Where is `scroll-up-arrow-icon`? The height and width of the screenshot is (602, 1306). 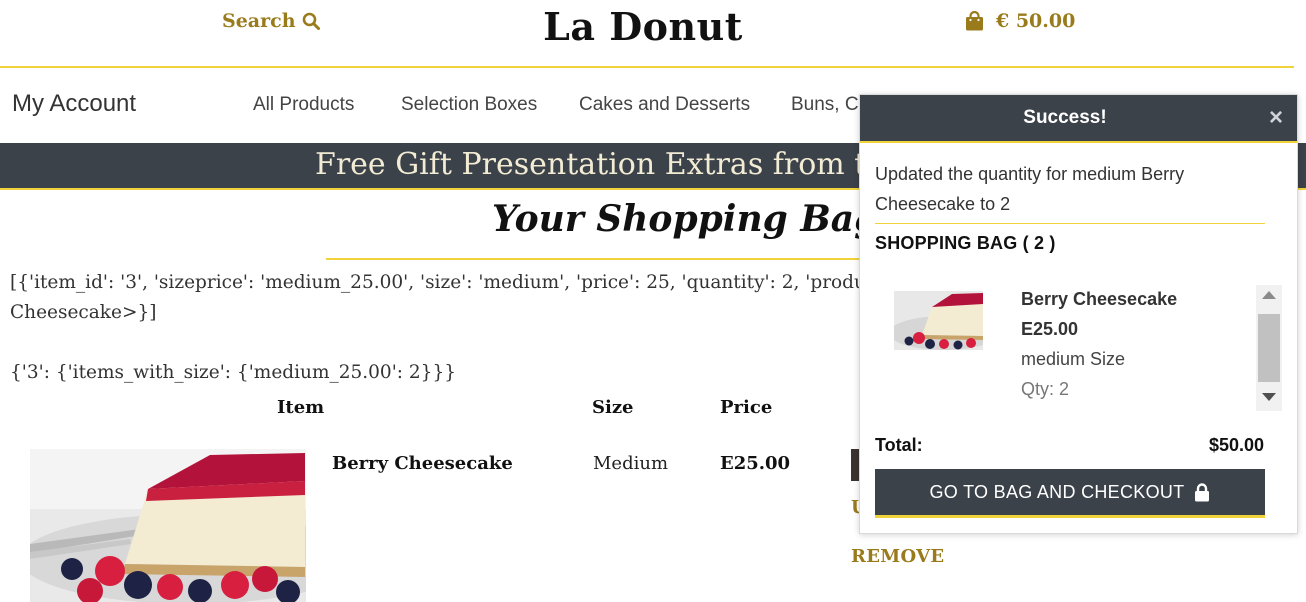
scroll-up-arrow-icon is located at coordinates (1269, 295).